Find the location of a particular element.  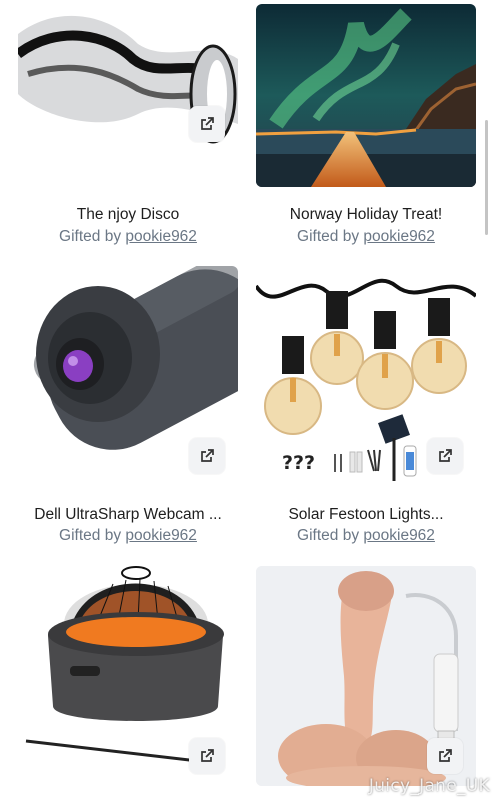

gift-title: Norway Holiday Treat! is located at coordinates (366, 214).